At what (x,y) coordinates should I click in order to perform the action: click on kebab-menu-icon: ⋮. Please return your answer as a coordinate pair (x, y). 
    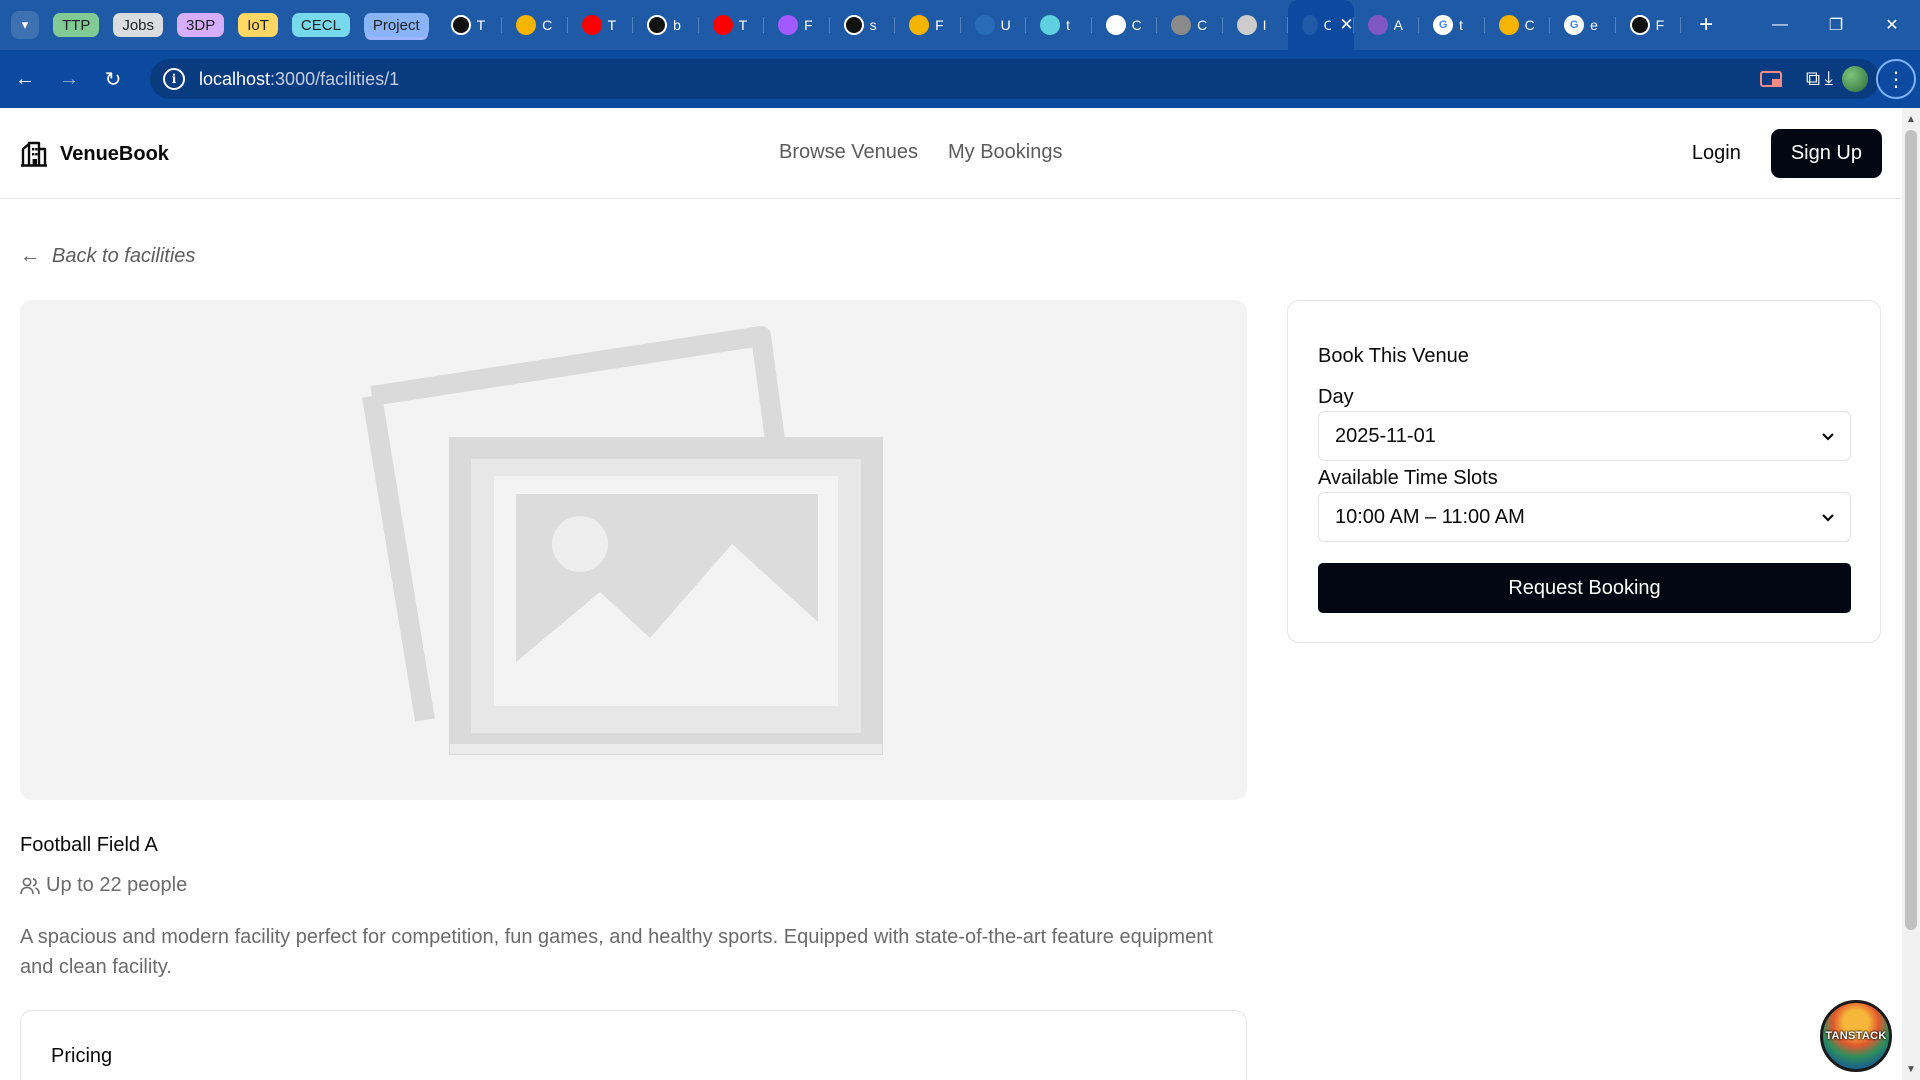
    Looking at the image, I should click on (1896, 79).